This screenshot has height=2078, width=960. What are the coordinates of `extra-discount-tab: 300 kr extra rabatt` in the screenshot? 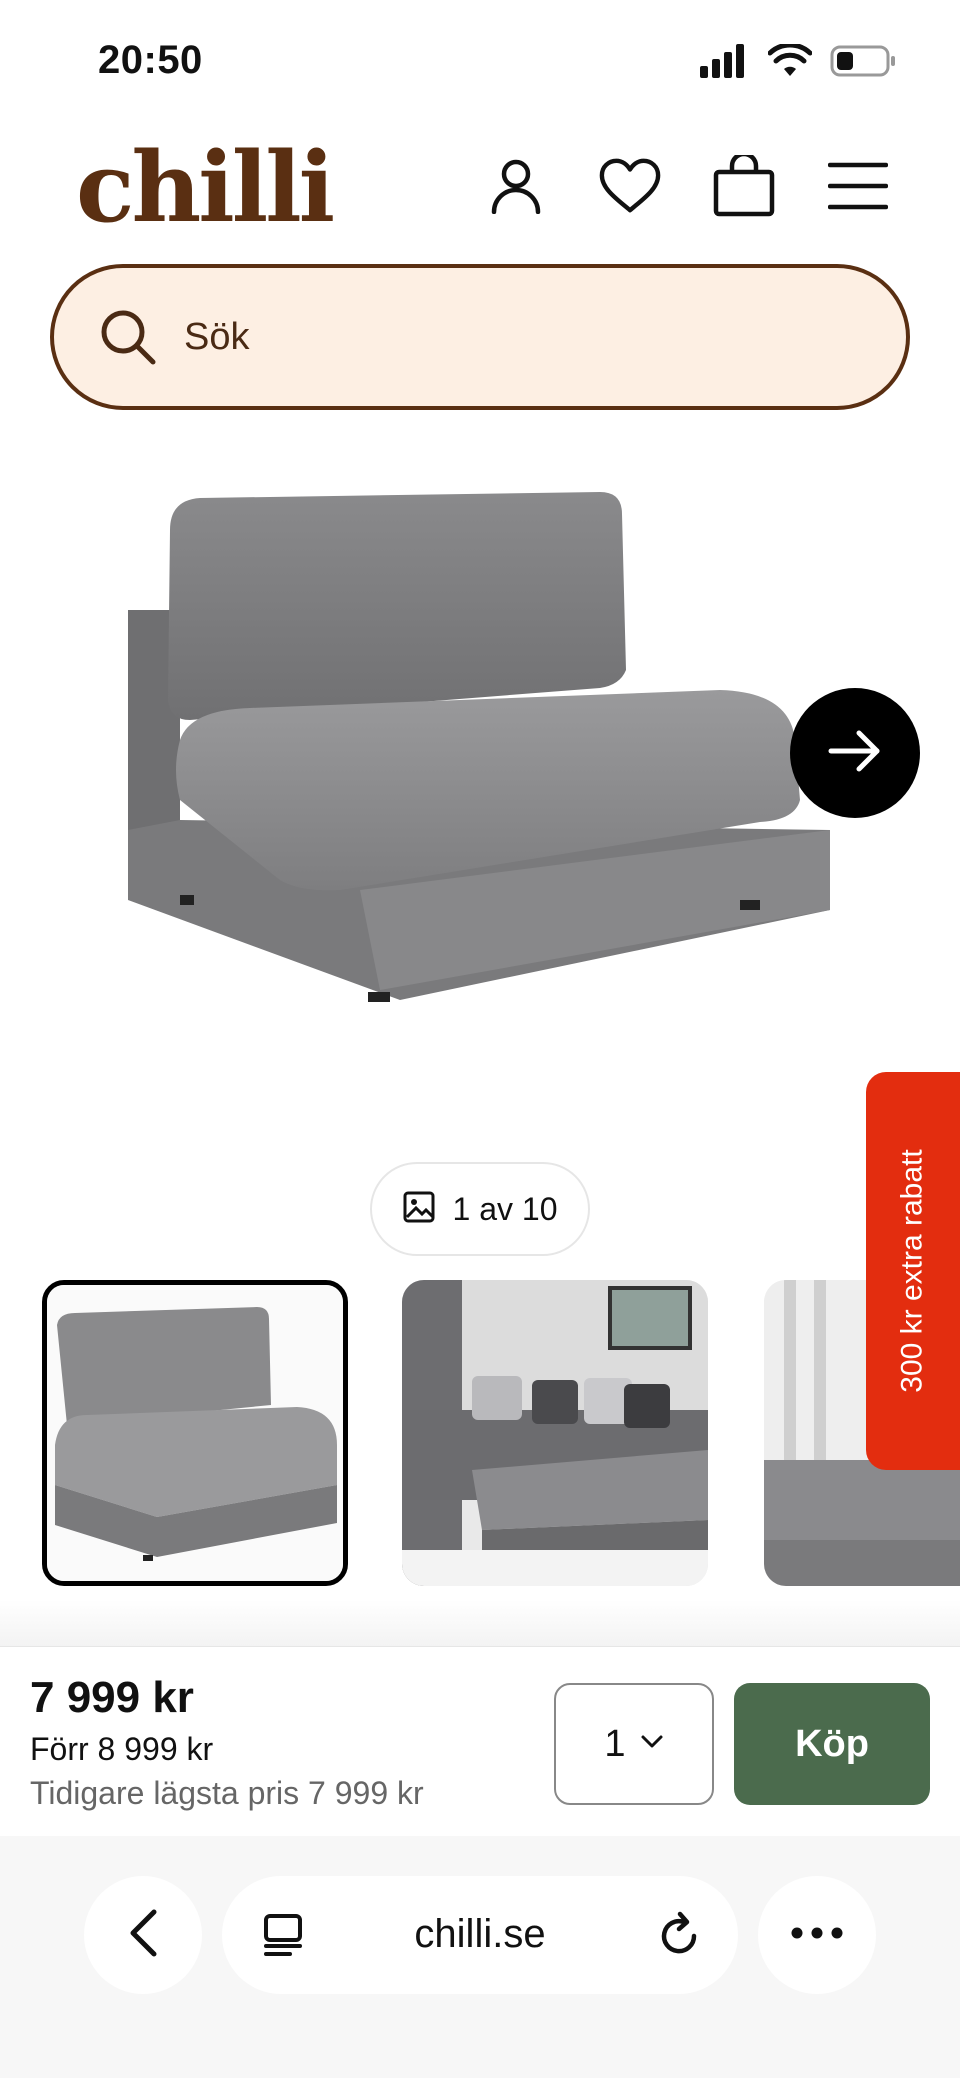 It's located at (913, 1271).